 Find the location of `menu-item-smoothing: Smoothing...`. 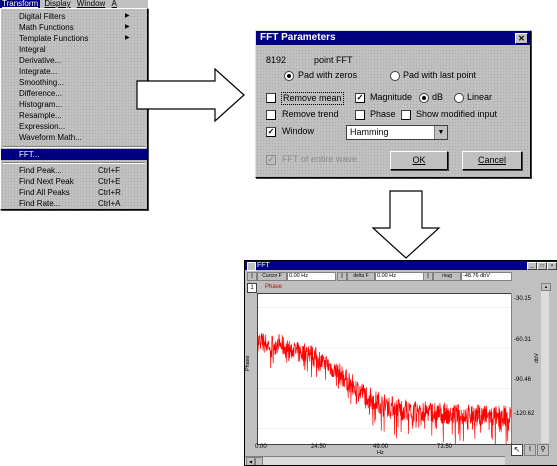

menu-item-smoothing: Smoothing... is located at coordinates (74, 82).